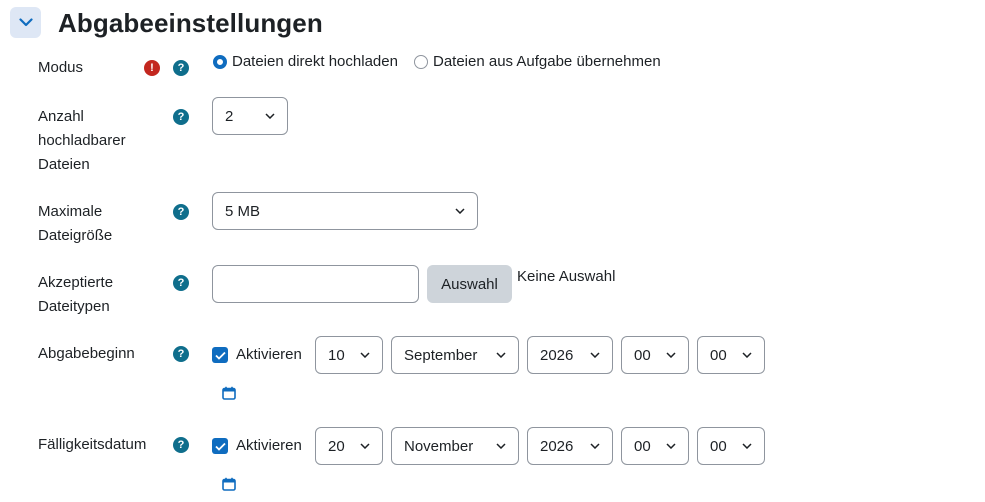 The image size is (985, 502). I want to click on due-month-select: November, so click(455, 446).